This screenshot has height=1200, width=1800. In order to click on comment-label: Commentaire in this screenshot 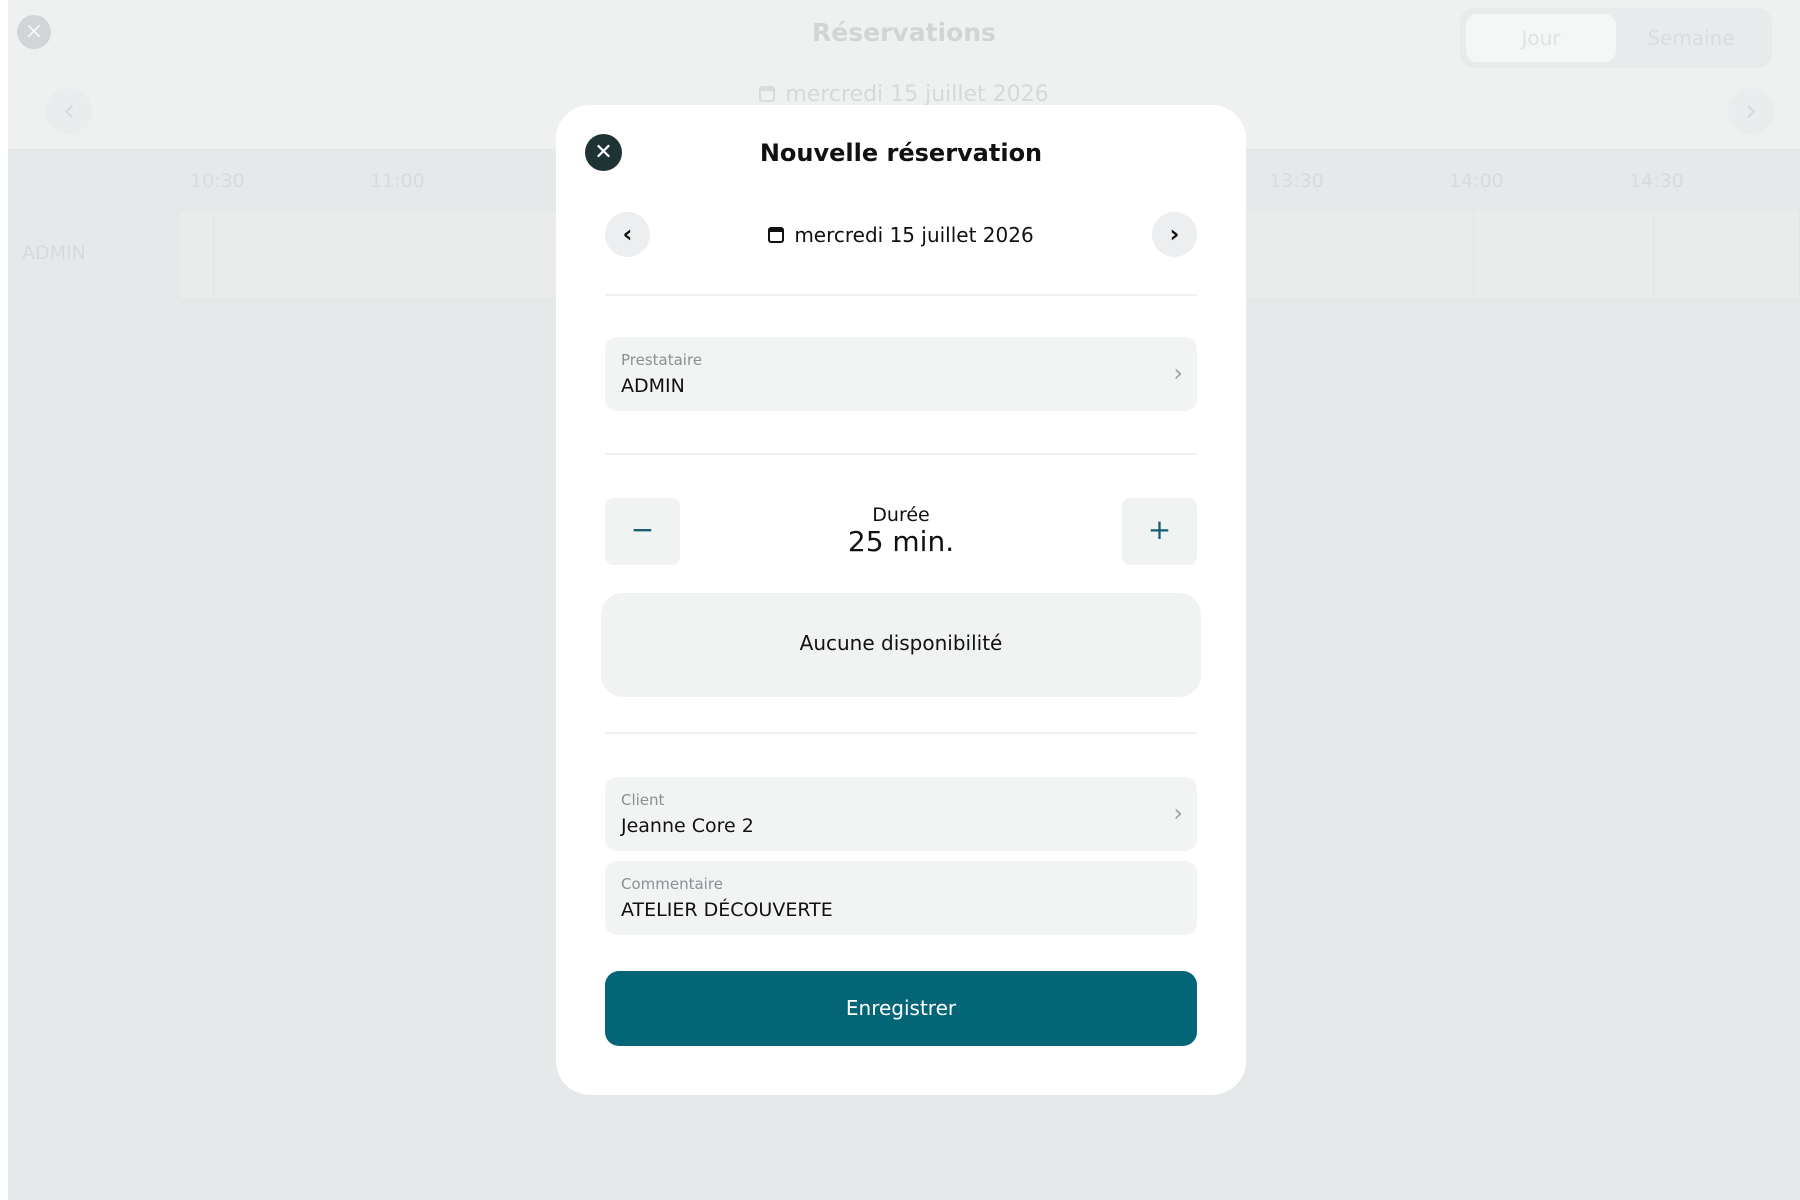, I will do `click(672, 884)`.